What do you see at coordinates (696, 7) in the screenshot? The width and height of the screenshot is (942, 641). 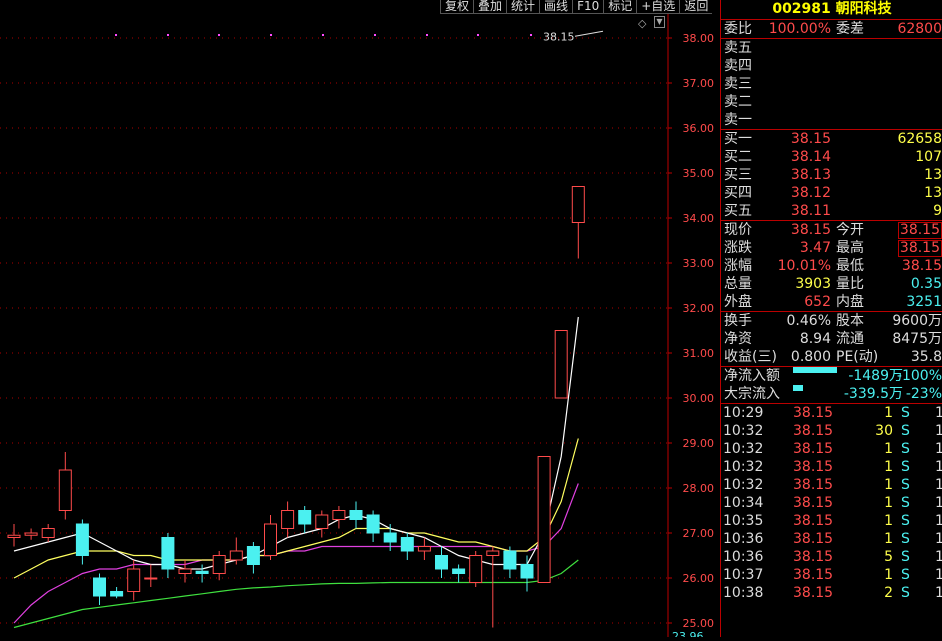 I see `toolbar-button: 返回` at bounding box center [696, 7].